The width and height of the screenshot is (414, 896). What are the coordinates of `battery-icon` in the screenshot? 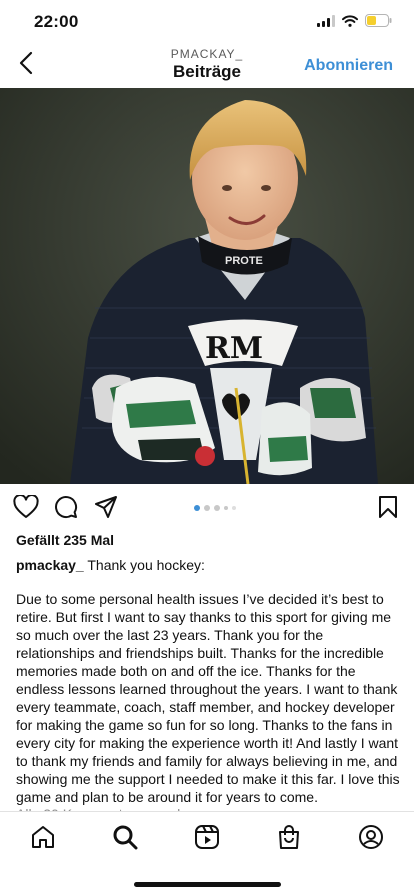 It's located at (378, 23).